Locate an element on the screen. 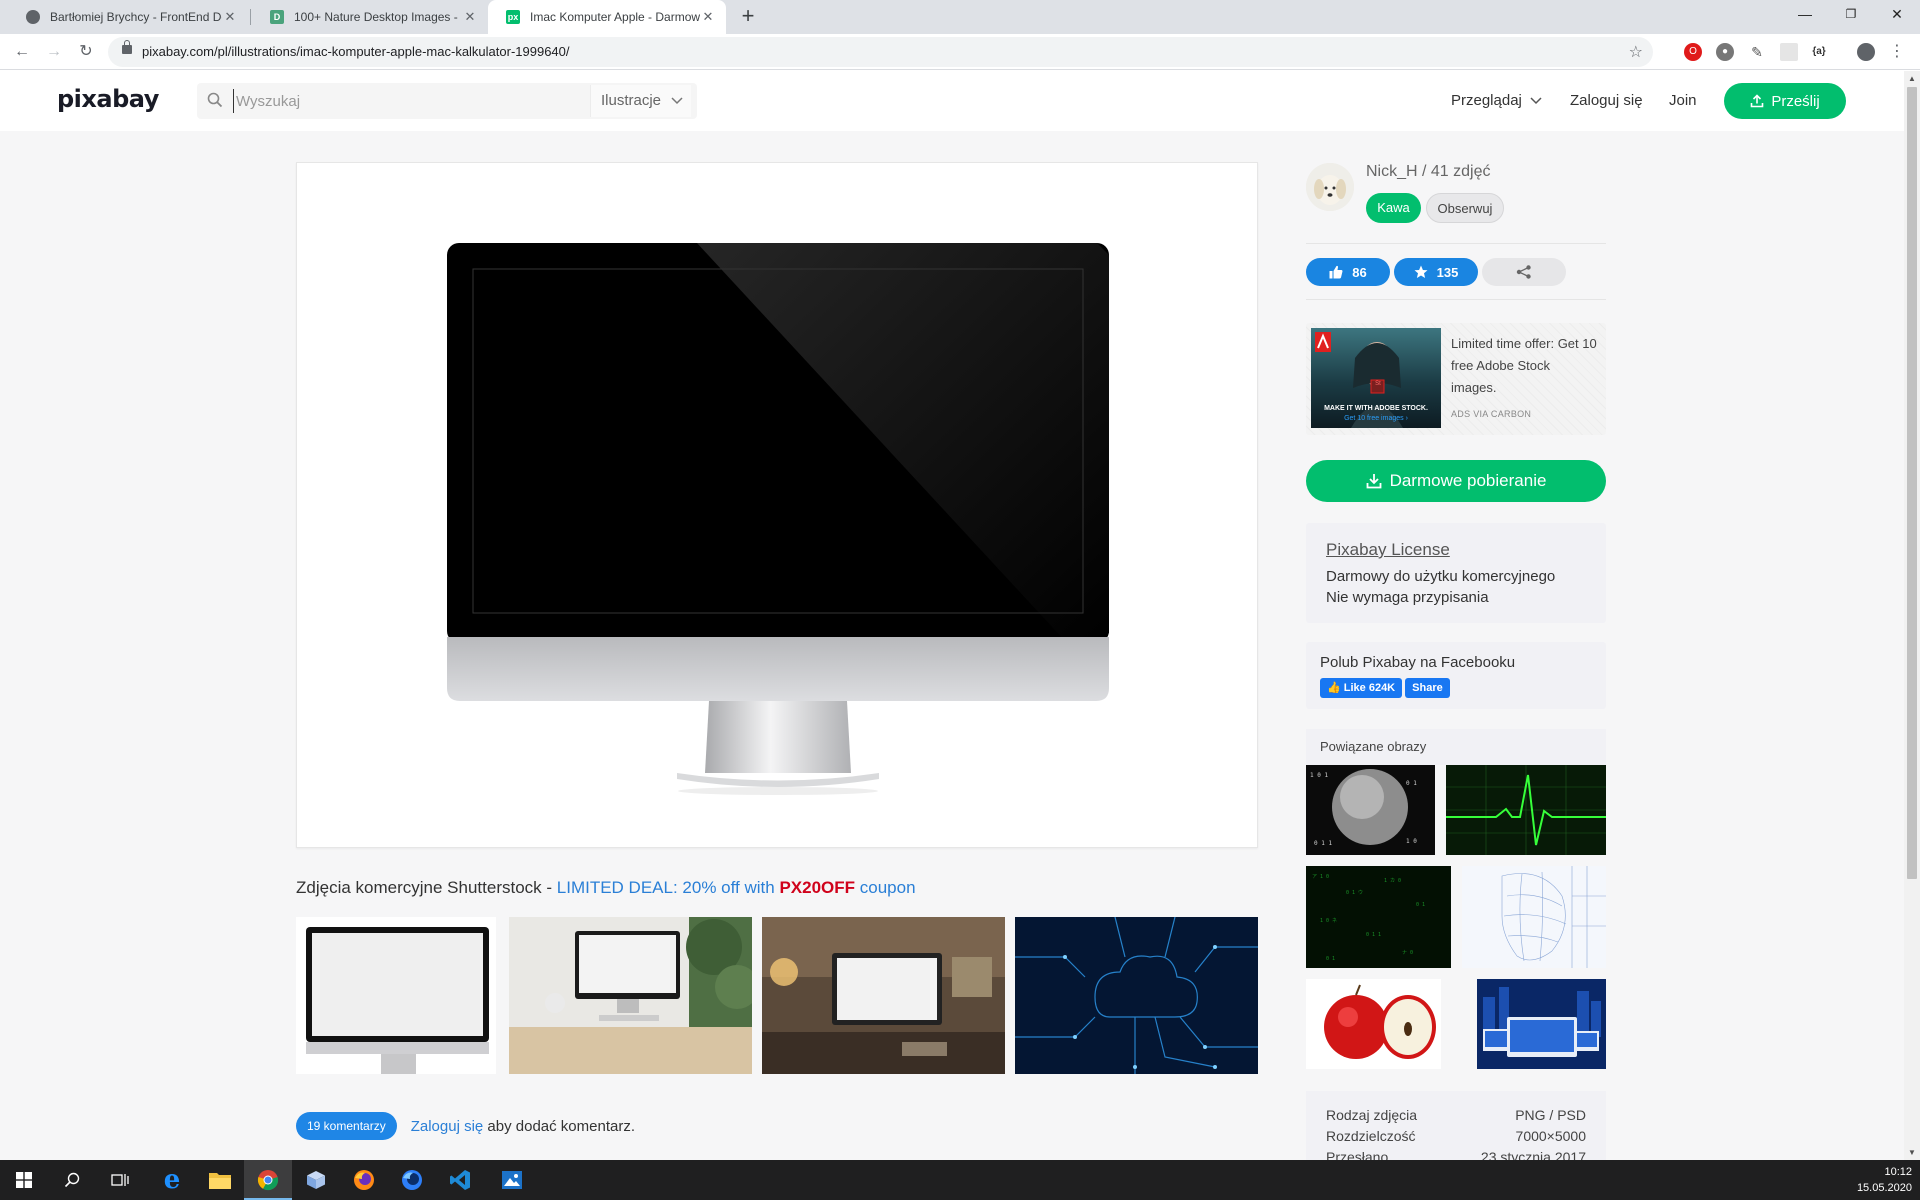 This screenshot has width=1920, height=1200. dog-avatar-image is located at coordinates (1330, 187).